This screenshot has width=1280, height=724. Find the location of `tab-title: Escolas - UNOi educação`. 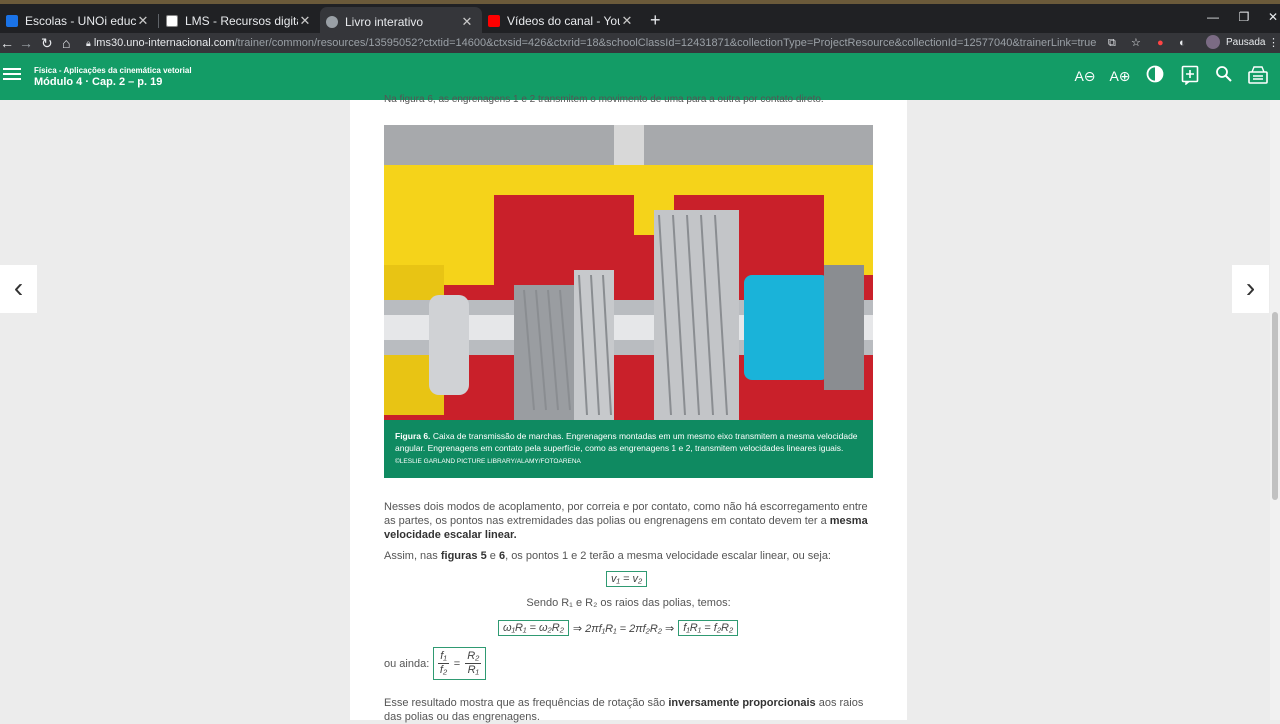

tab-title: Escolas - UNOi educação is located at coordinates (80, 21).